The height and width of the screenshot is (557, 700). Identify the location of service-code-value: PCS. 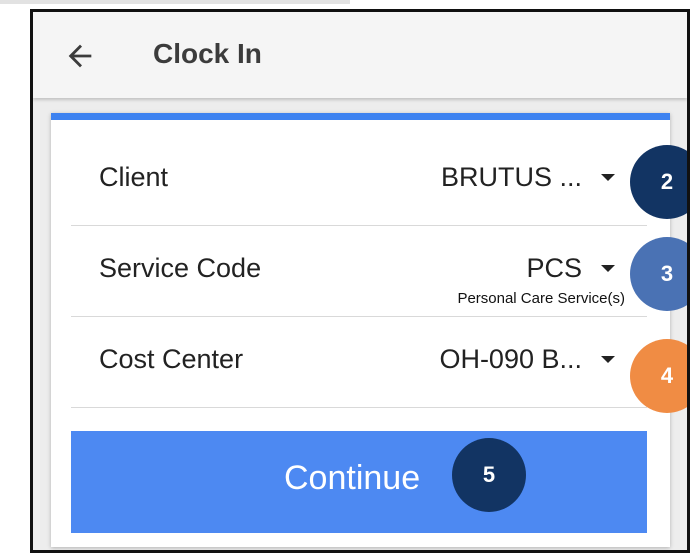
(554, 268).